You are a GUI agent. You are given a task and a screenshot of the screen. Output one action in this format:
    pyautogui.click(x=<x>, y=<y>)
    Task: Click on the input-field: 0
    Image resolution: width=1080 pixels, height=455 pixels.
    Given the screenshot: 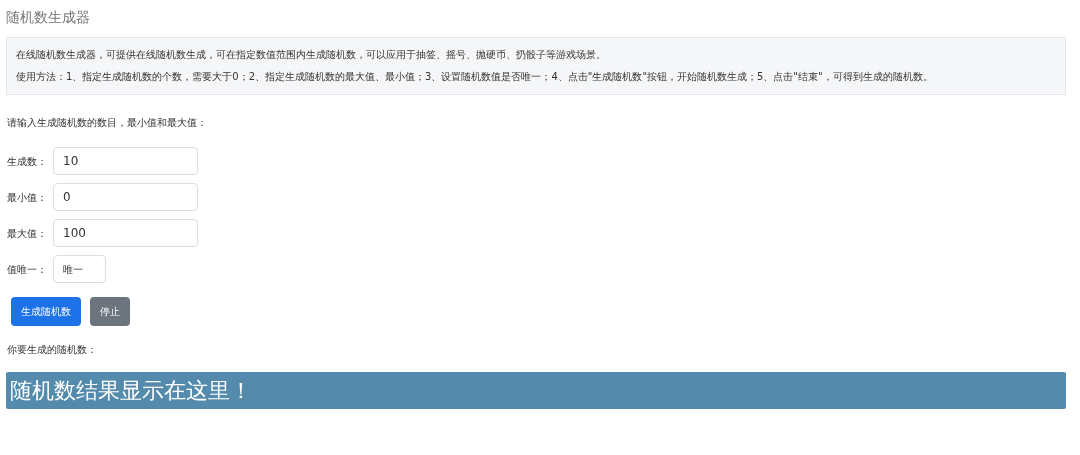 What is the action you would take?
    pyautogui.click(x=125, y=197)
    